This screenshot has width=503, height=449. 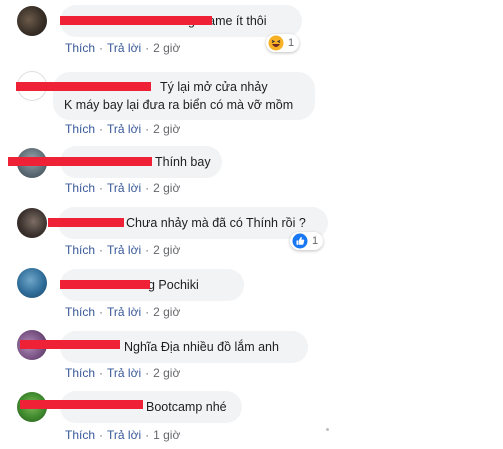 I want to click on comment-text-line-1: Tý lại mở cửa nhảy, so click(x=214, y=87).